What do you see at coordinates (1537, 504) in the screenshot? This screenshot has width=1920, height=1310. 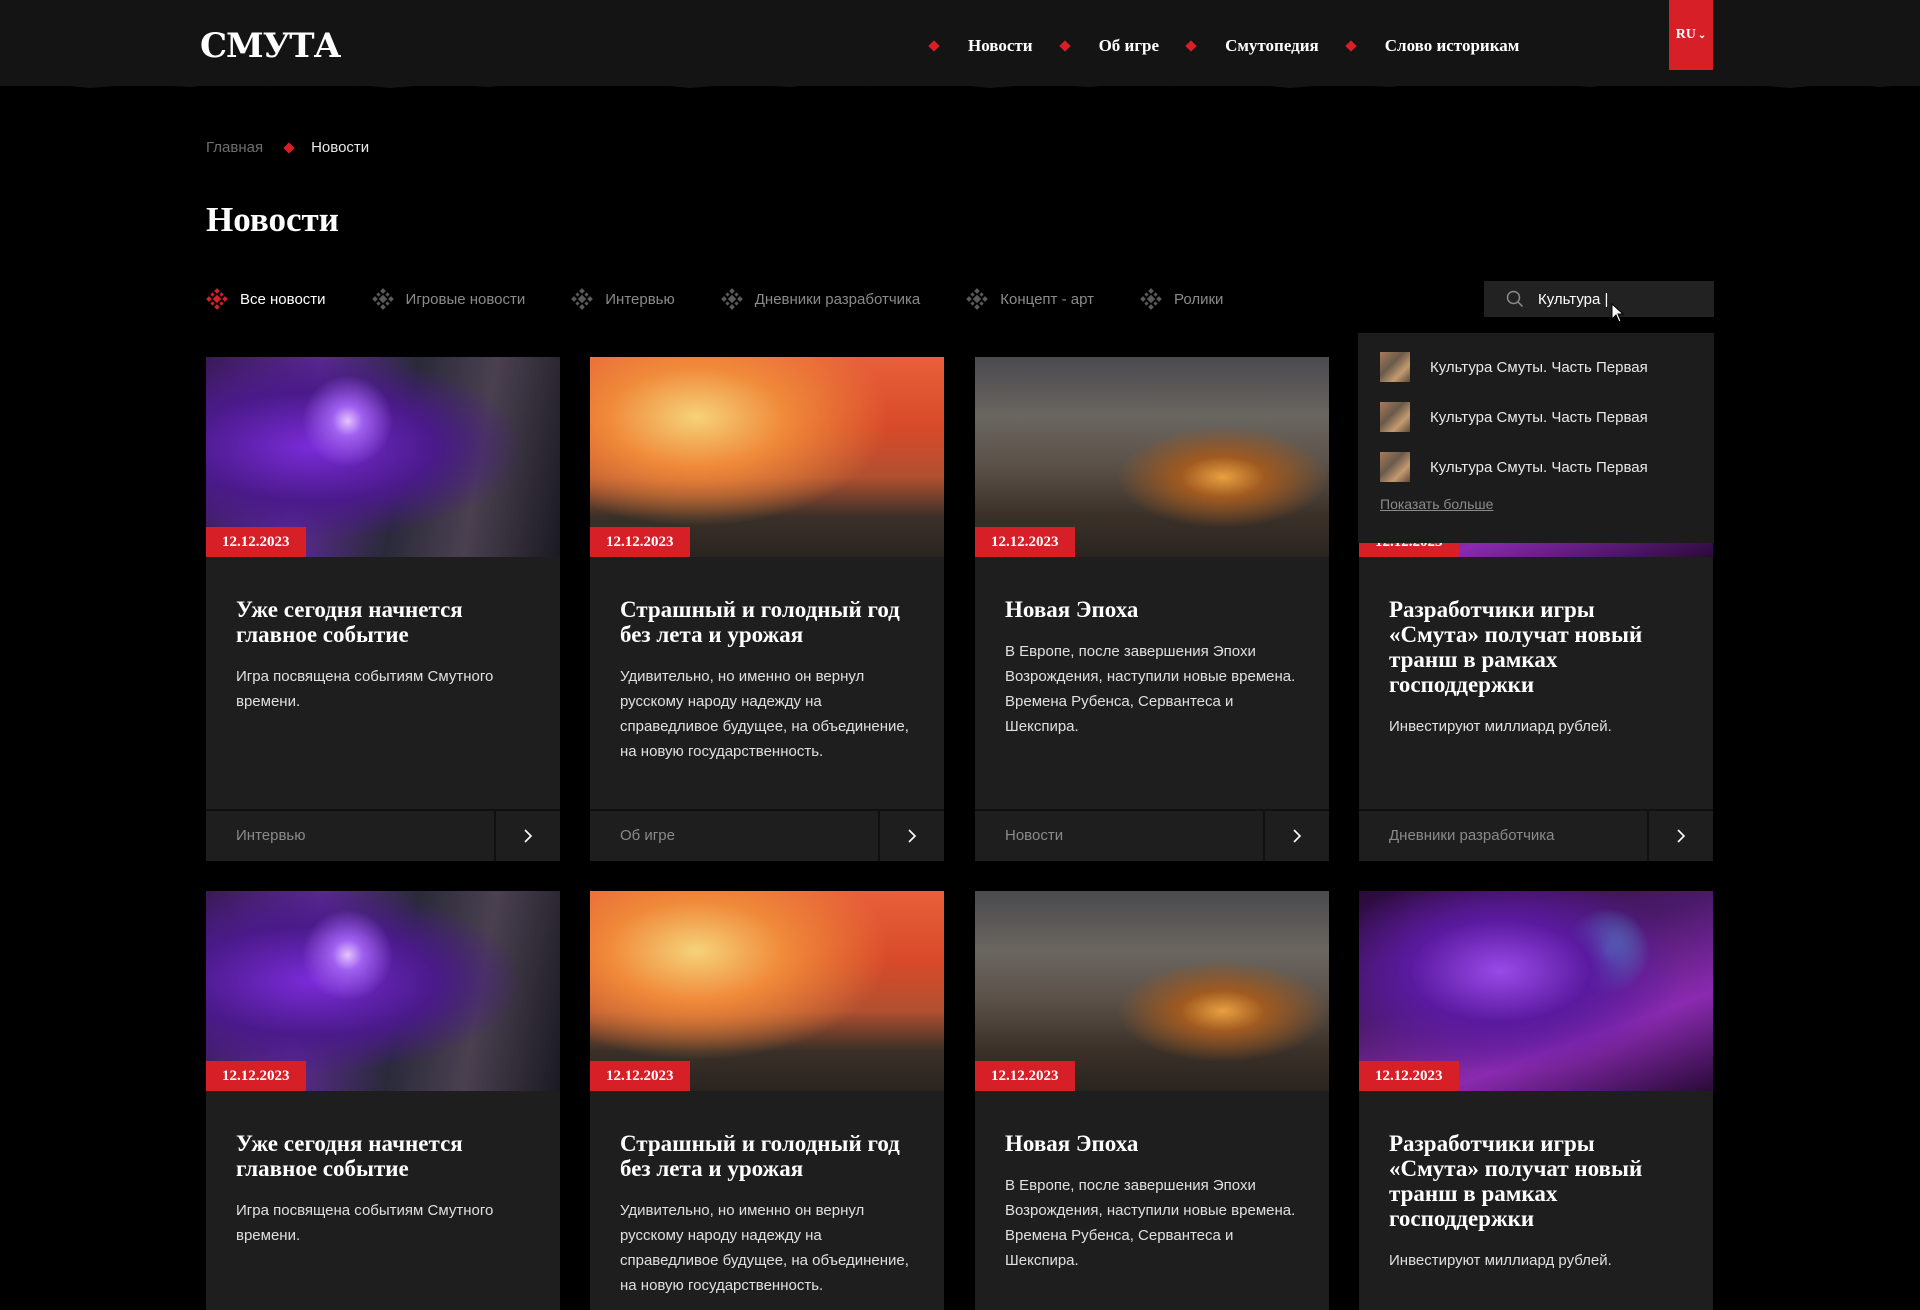 I see `show-more-link: Показать больше` at bounding box center [1537, 504].